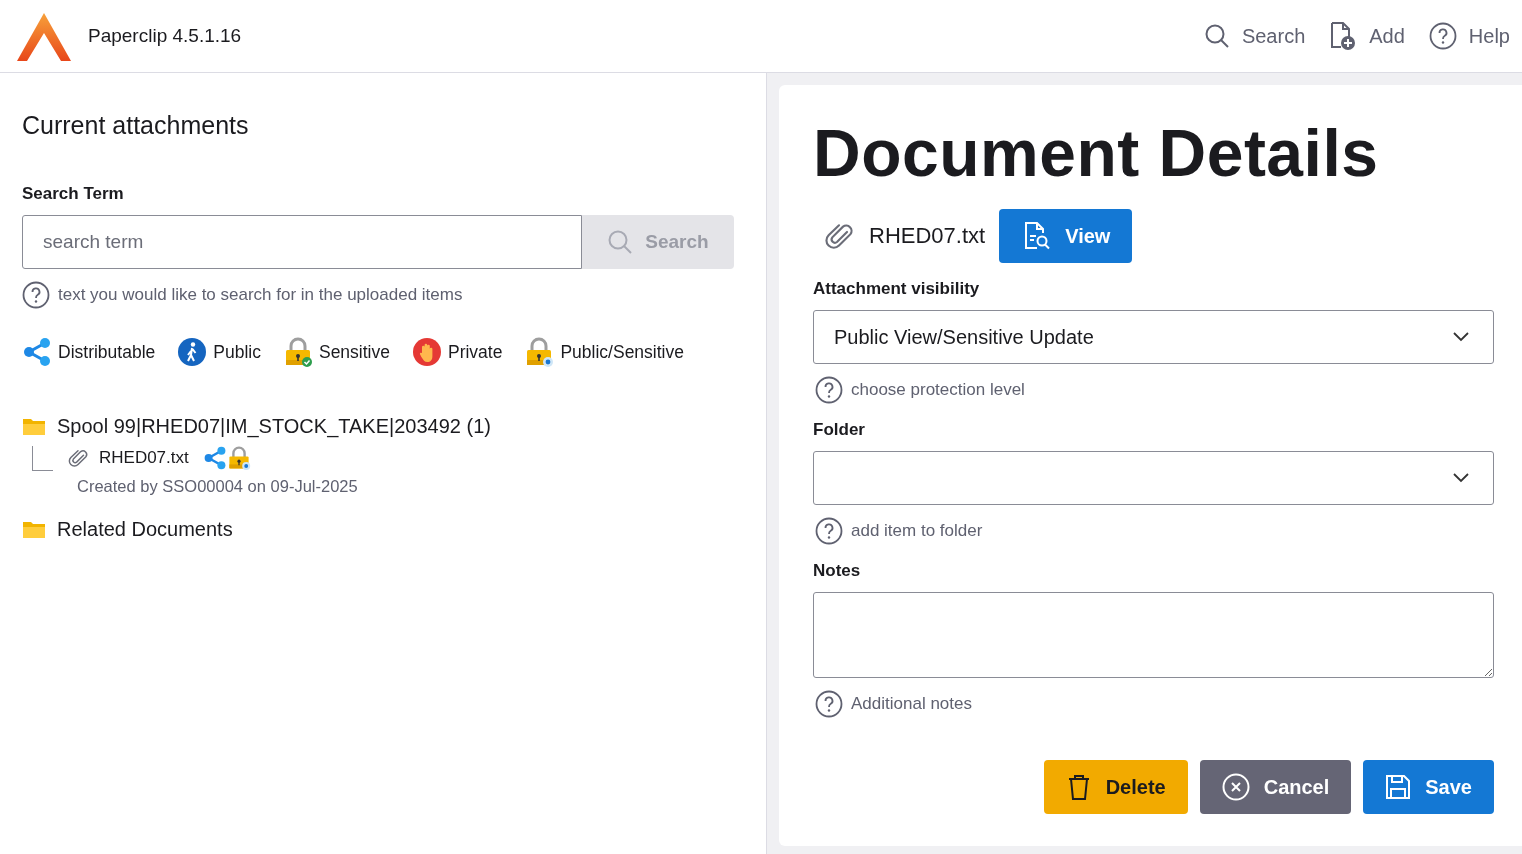 The image size is (1522, 854). What do you see at coordinates (1235, 787) in the screenshot?
I see `close-icon` at bounding box center [1235, 787].